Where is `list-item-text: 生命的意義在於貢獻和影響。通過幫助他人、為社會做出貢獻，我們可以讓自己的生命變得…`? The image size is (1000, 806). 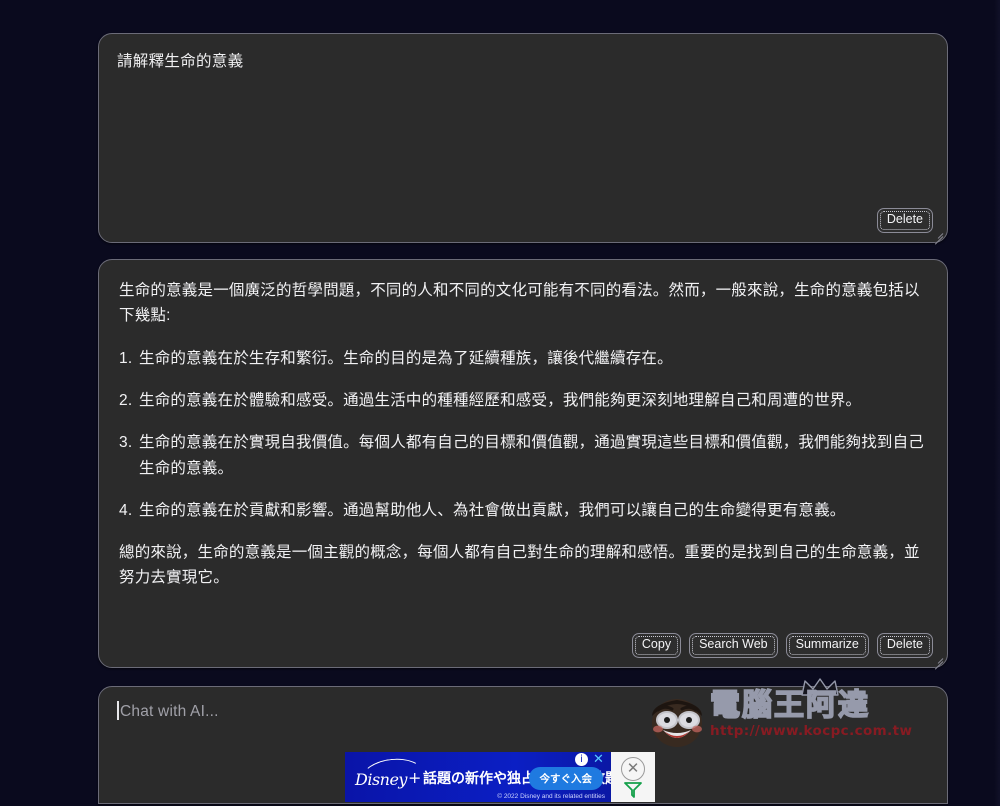
list-item-text: 生命的意義在於貢獻和影響。通過幫助他人、為社會做出貢獻，我們可以讓自己的生命變得… is located at coordinates (492, 510).